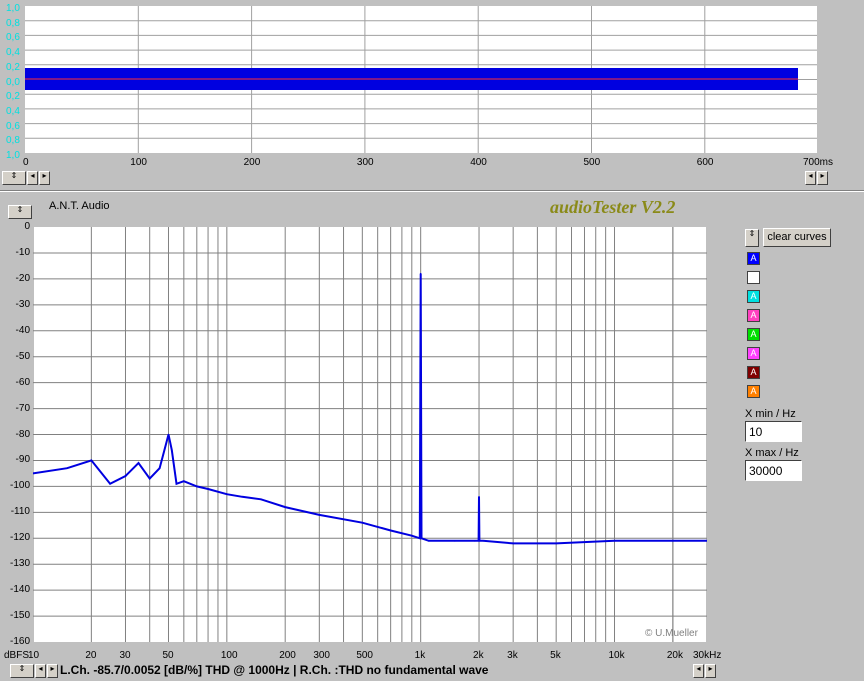  I want to click on time-zoom-left-button: ◂, so click(810, 178).